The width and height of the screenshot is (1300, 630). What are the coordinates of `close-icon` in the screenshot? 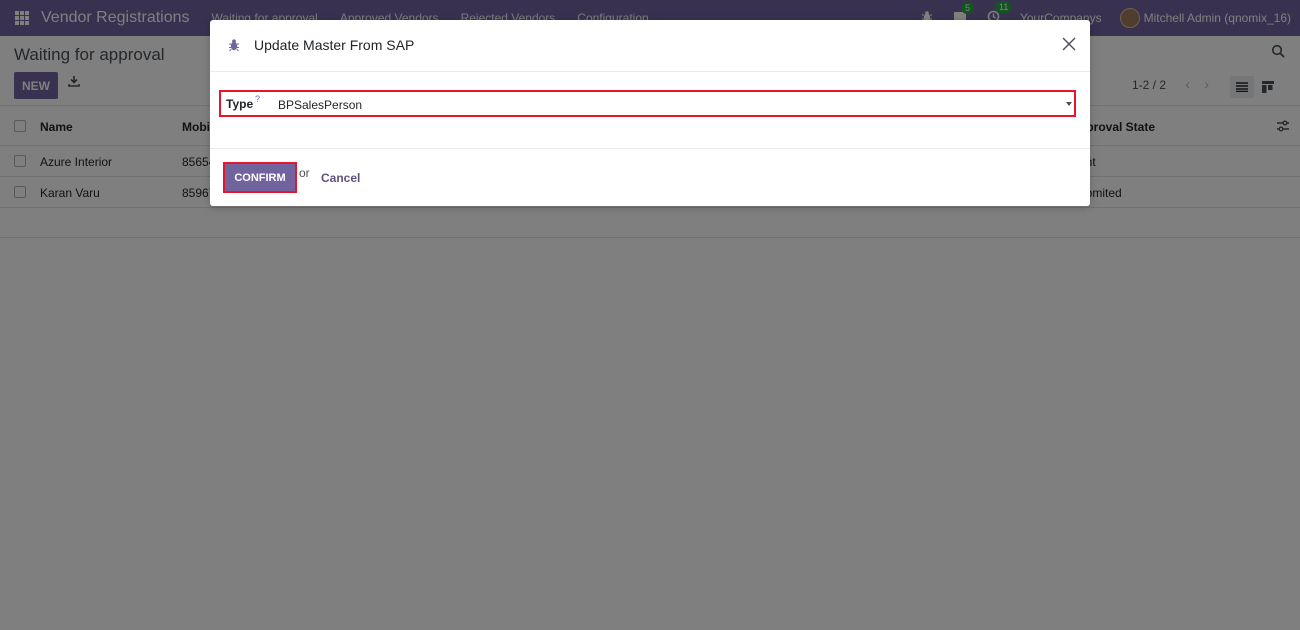 It's located at (1070, 45).